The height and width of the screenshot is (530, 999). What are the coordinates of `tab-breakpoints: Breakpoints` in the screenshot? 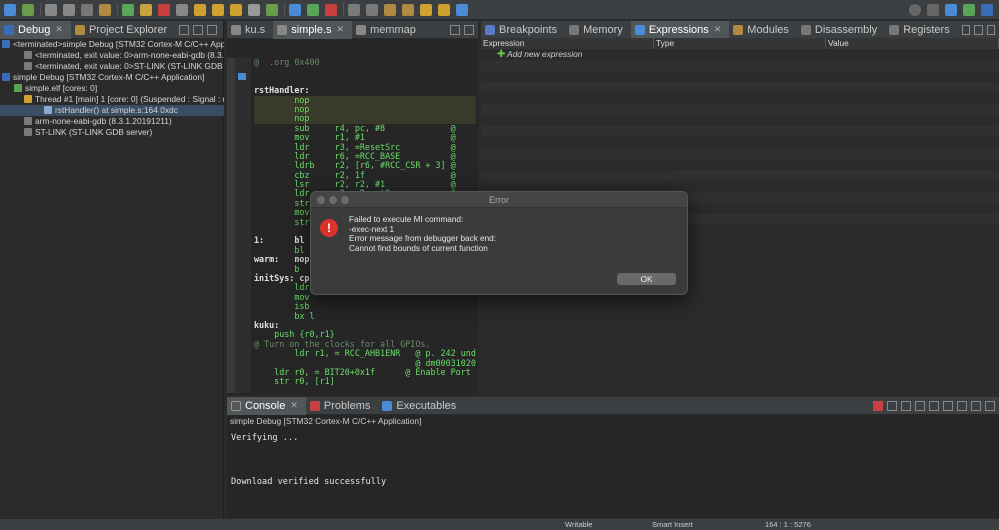 It's located at (523, 30).